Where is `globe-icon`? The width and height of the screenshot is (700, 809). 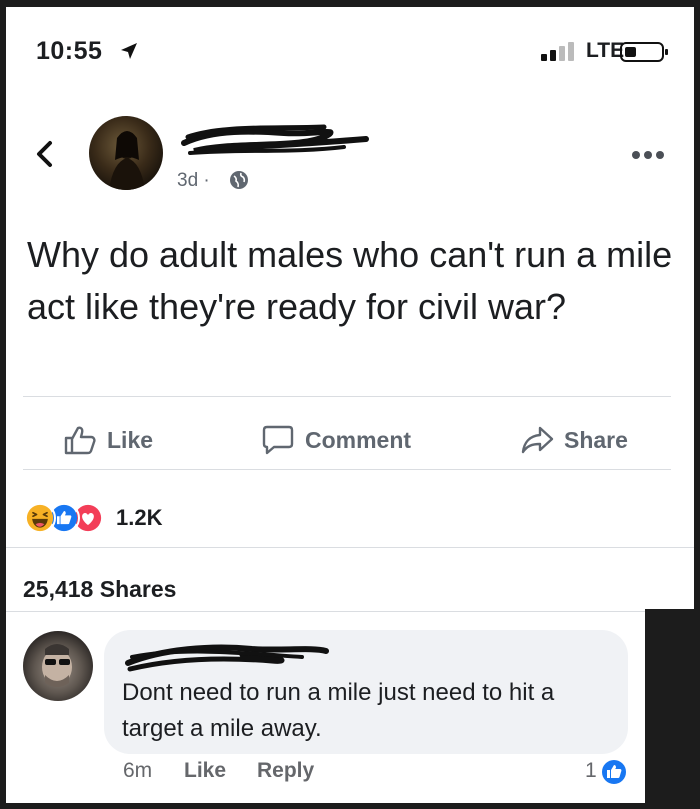
globe-icon is located at coordinates (239, 180).